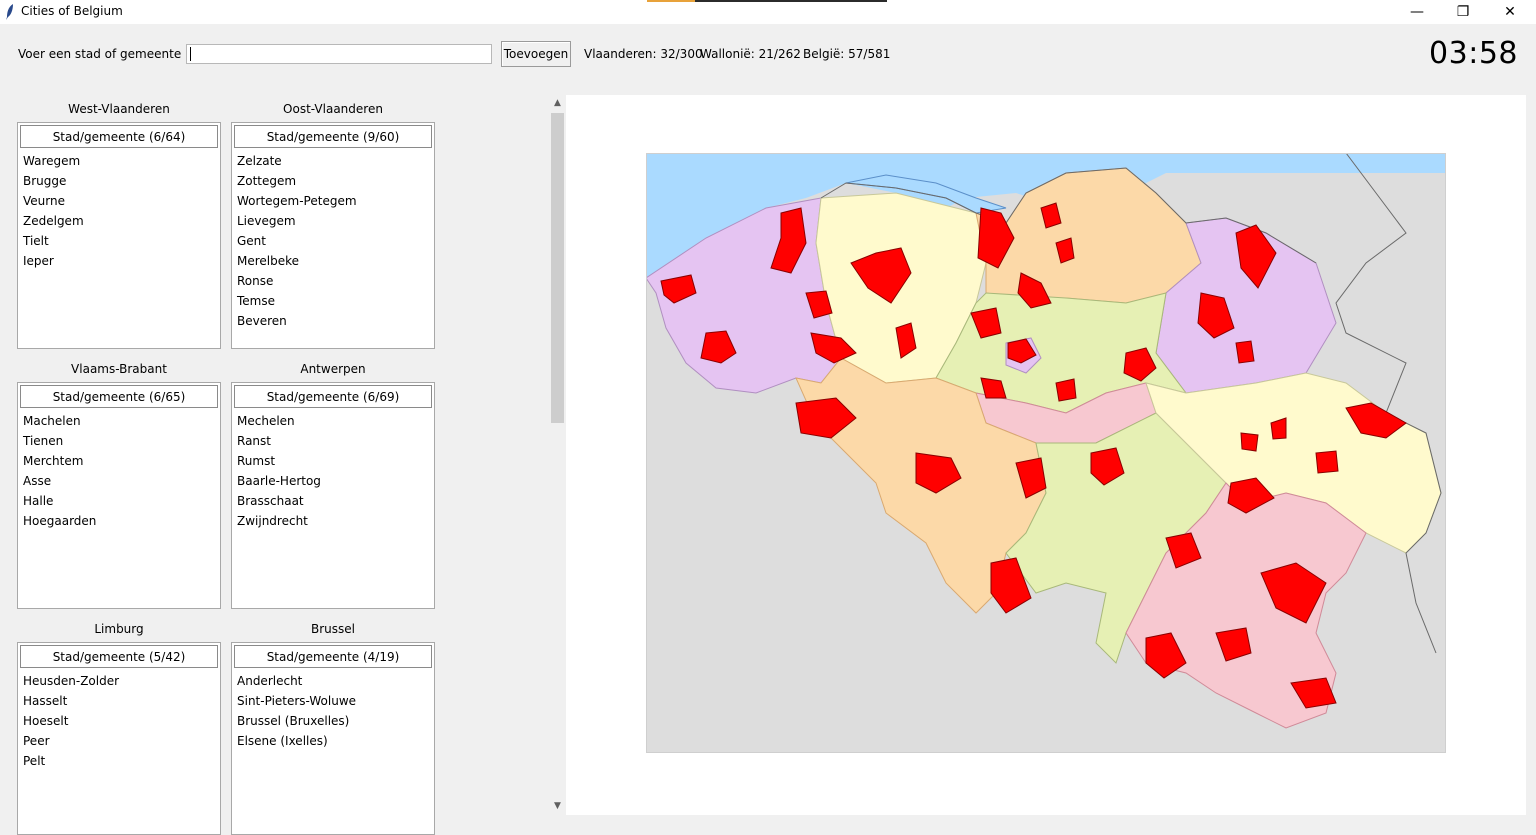 The height and width of the screenshot is (835, 1536). I want to click on column-header-vlaams-brabant: Stad/gemeente (6/65), so click(119, 396).